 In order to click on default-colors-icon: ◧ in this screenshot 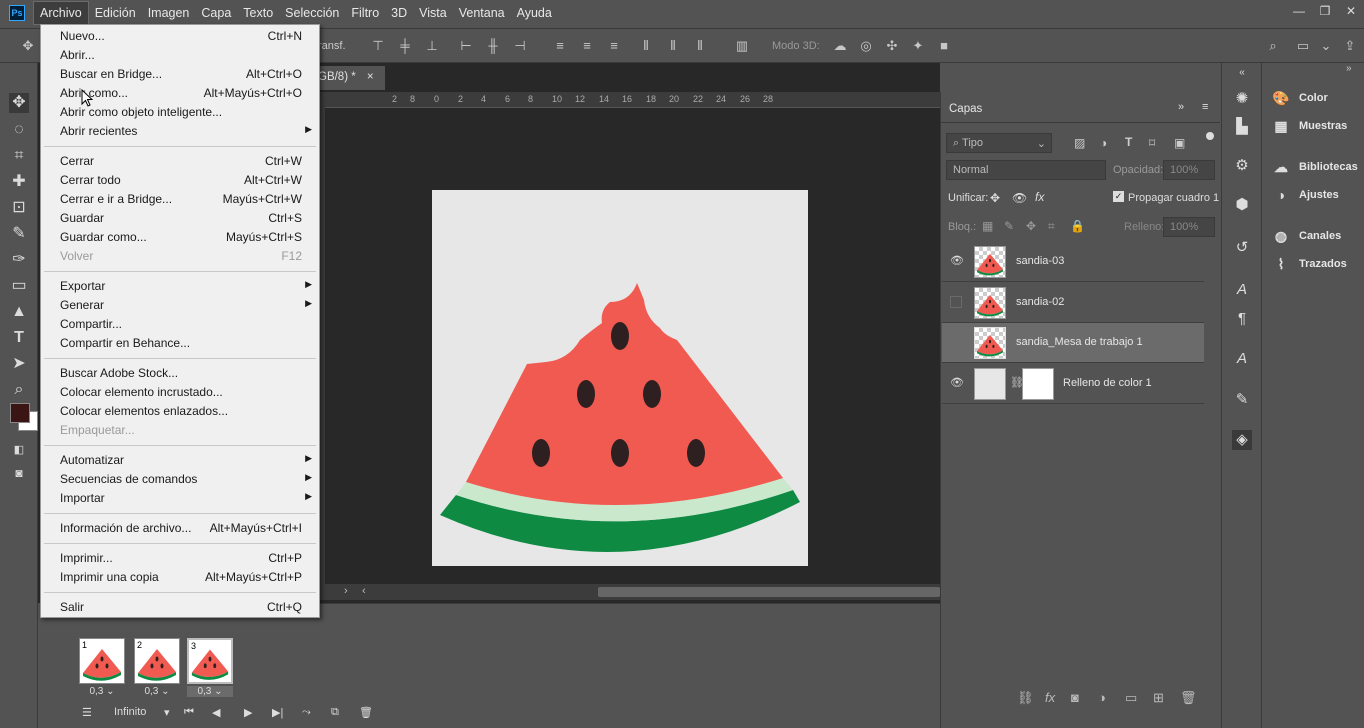, I will do `click(19, 450)`.